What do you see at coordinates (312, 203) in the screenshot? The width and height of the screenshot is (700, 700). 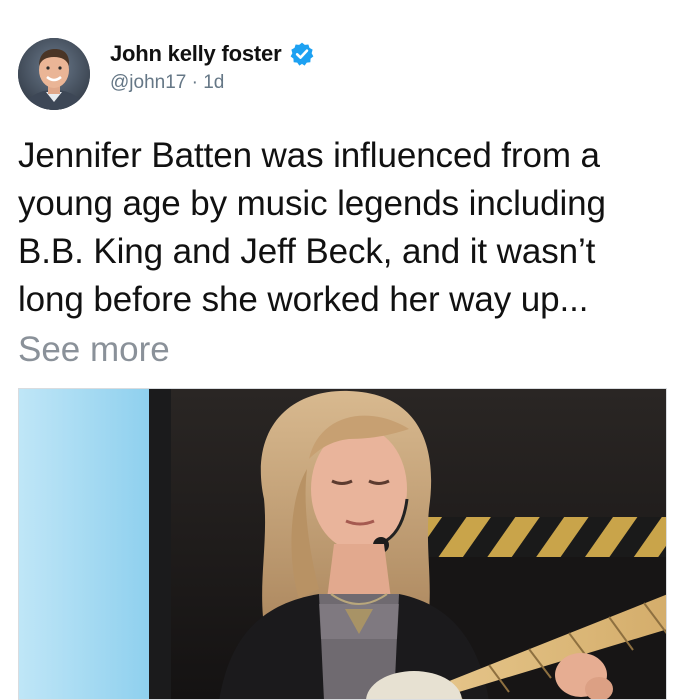 I see `tweet-text-line: young age by music legends including` at bounding box center [312, 203].